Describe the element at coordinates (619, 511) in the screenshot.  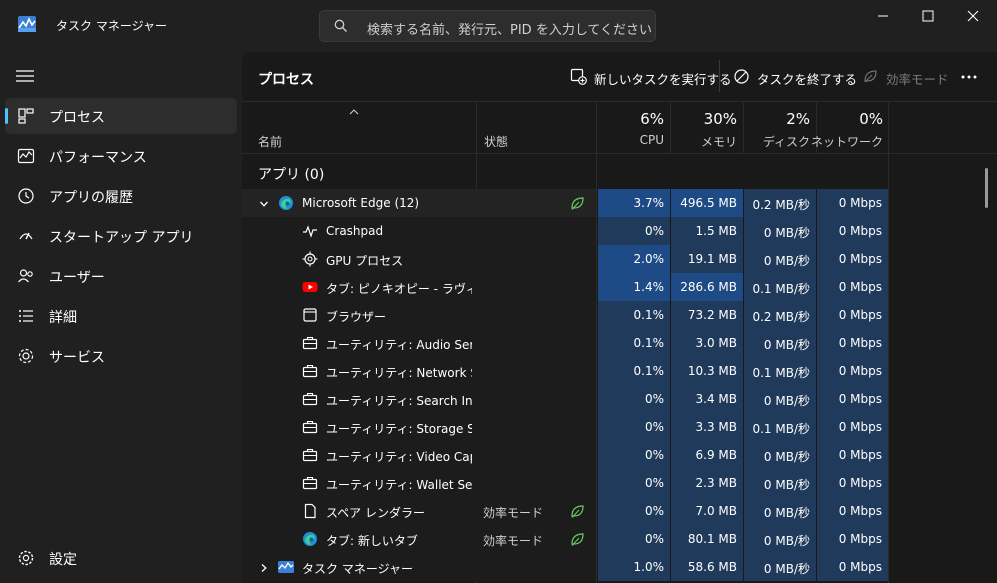
I see `process-row: スペア レンダラー 効率モード 0% 7.0 MB 0 MB/秒 0 Mbps` at that location.